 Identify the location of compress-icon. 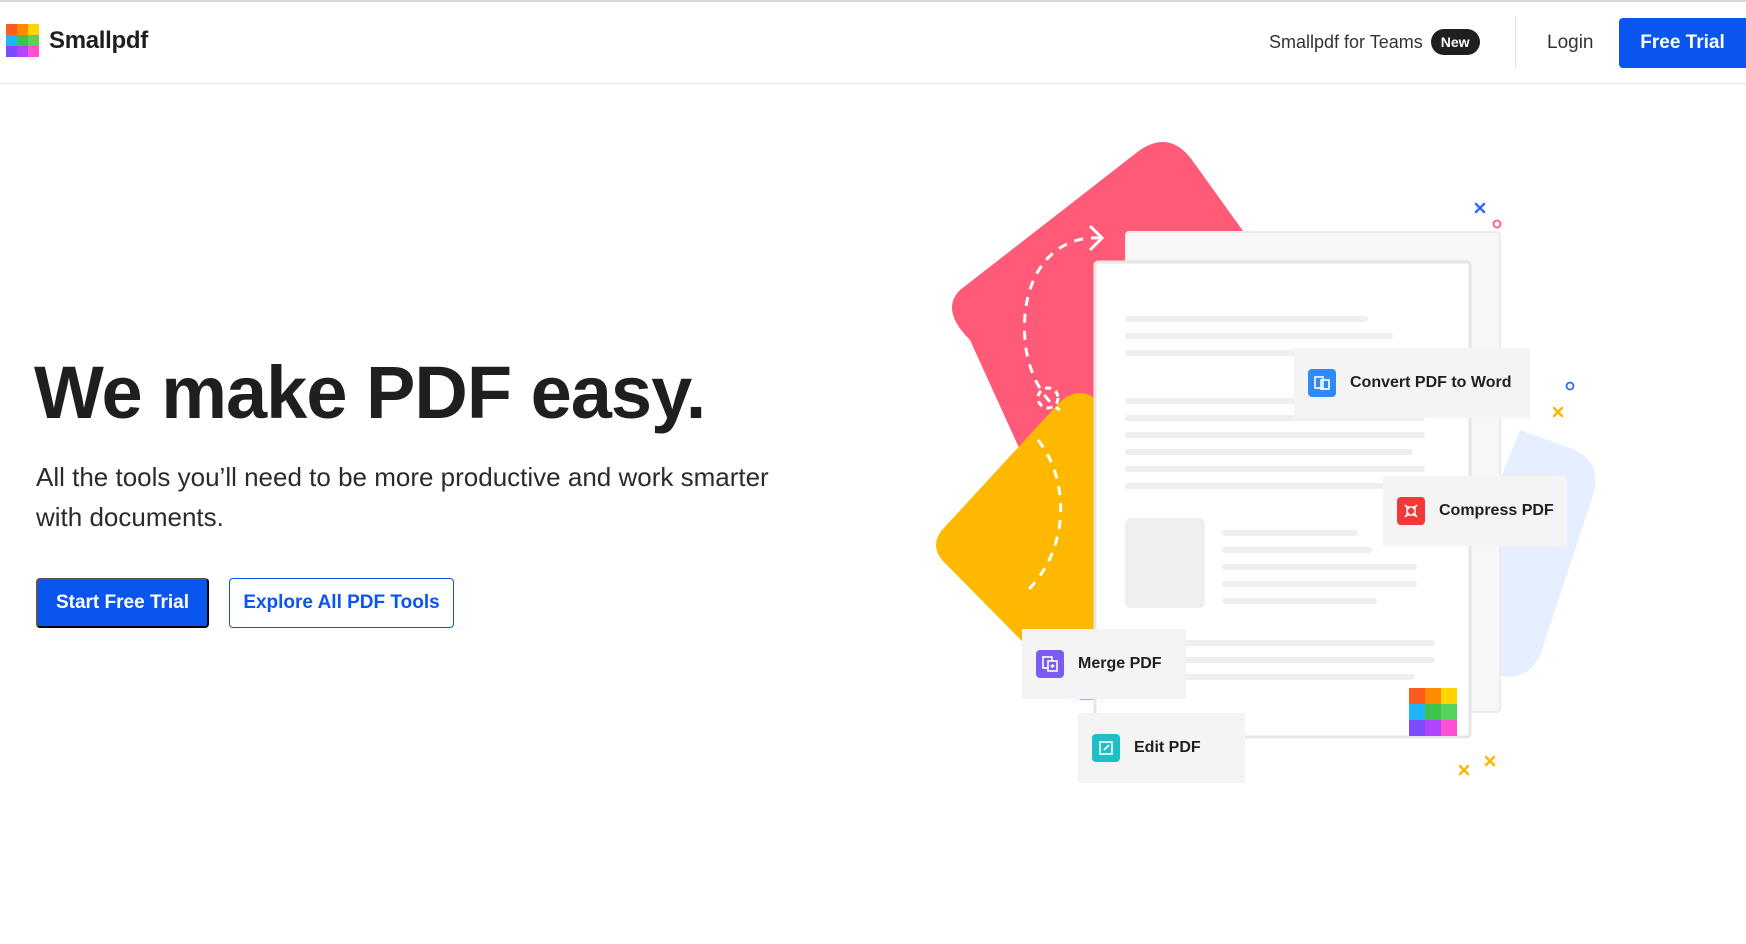
(1411, 511).